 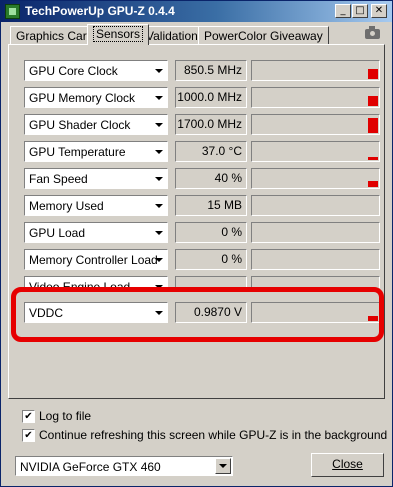 I want to click on sensor-name: Memory Controller Load, so click(x=93, y=260).